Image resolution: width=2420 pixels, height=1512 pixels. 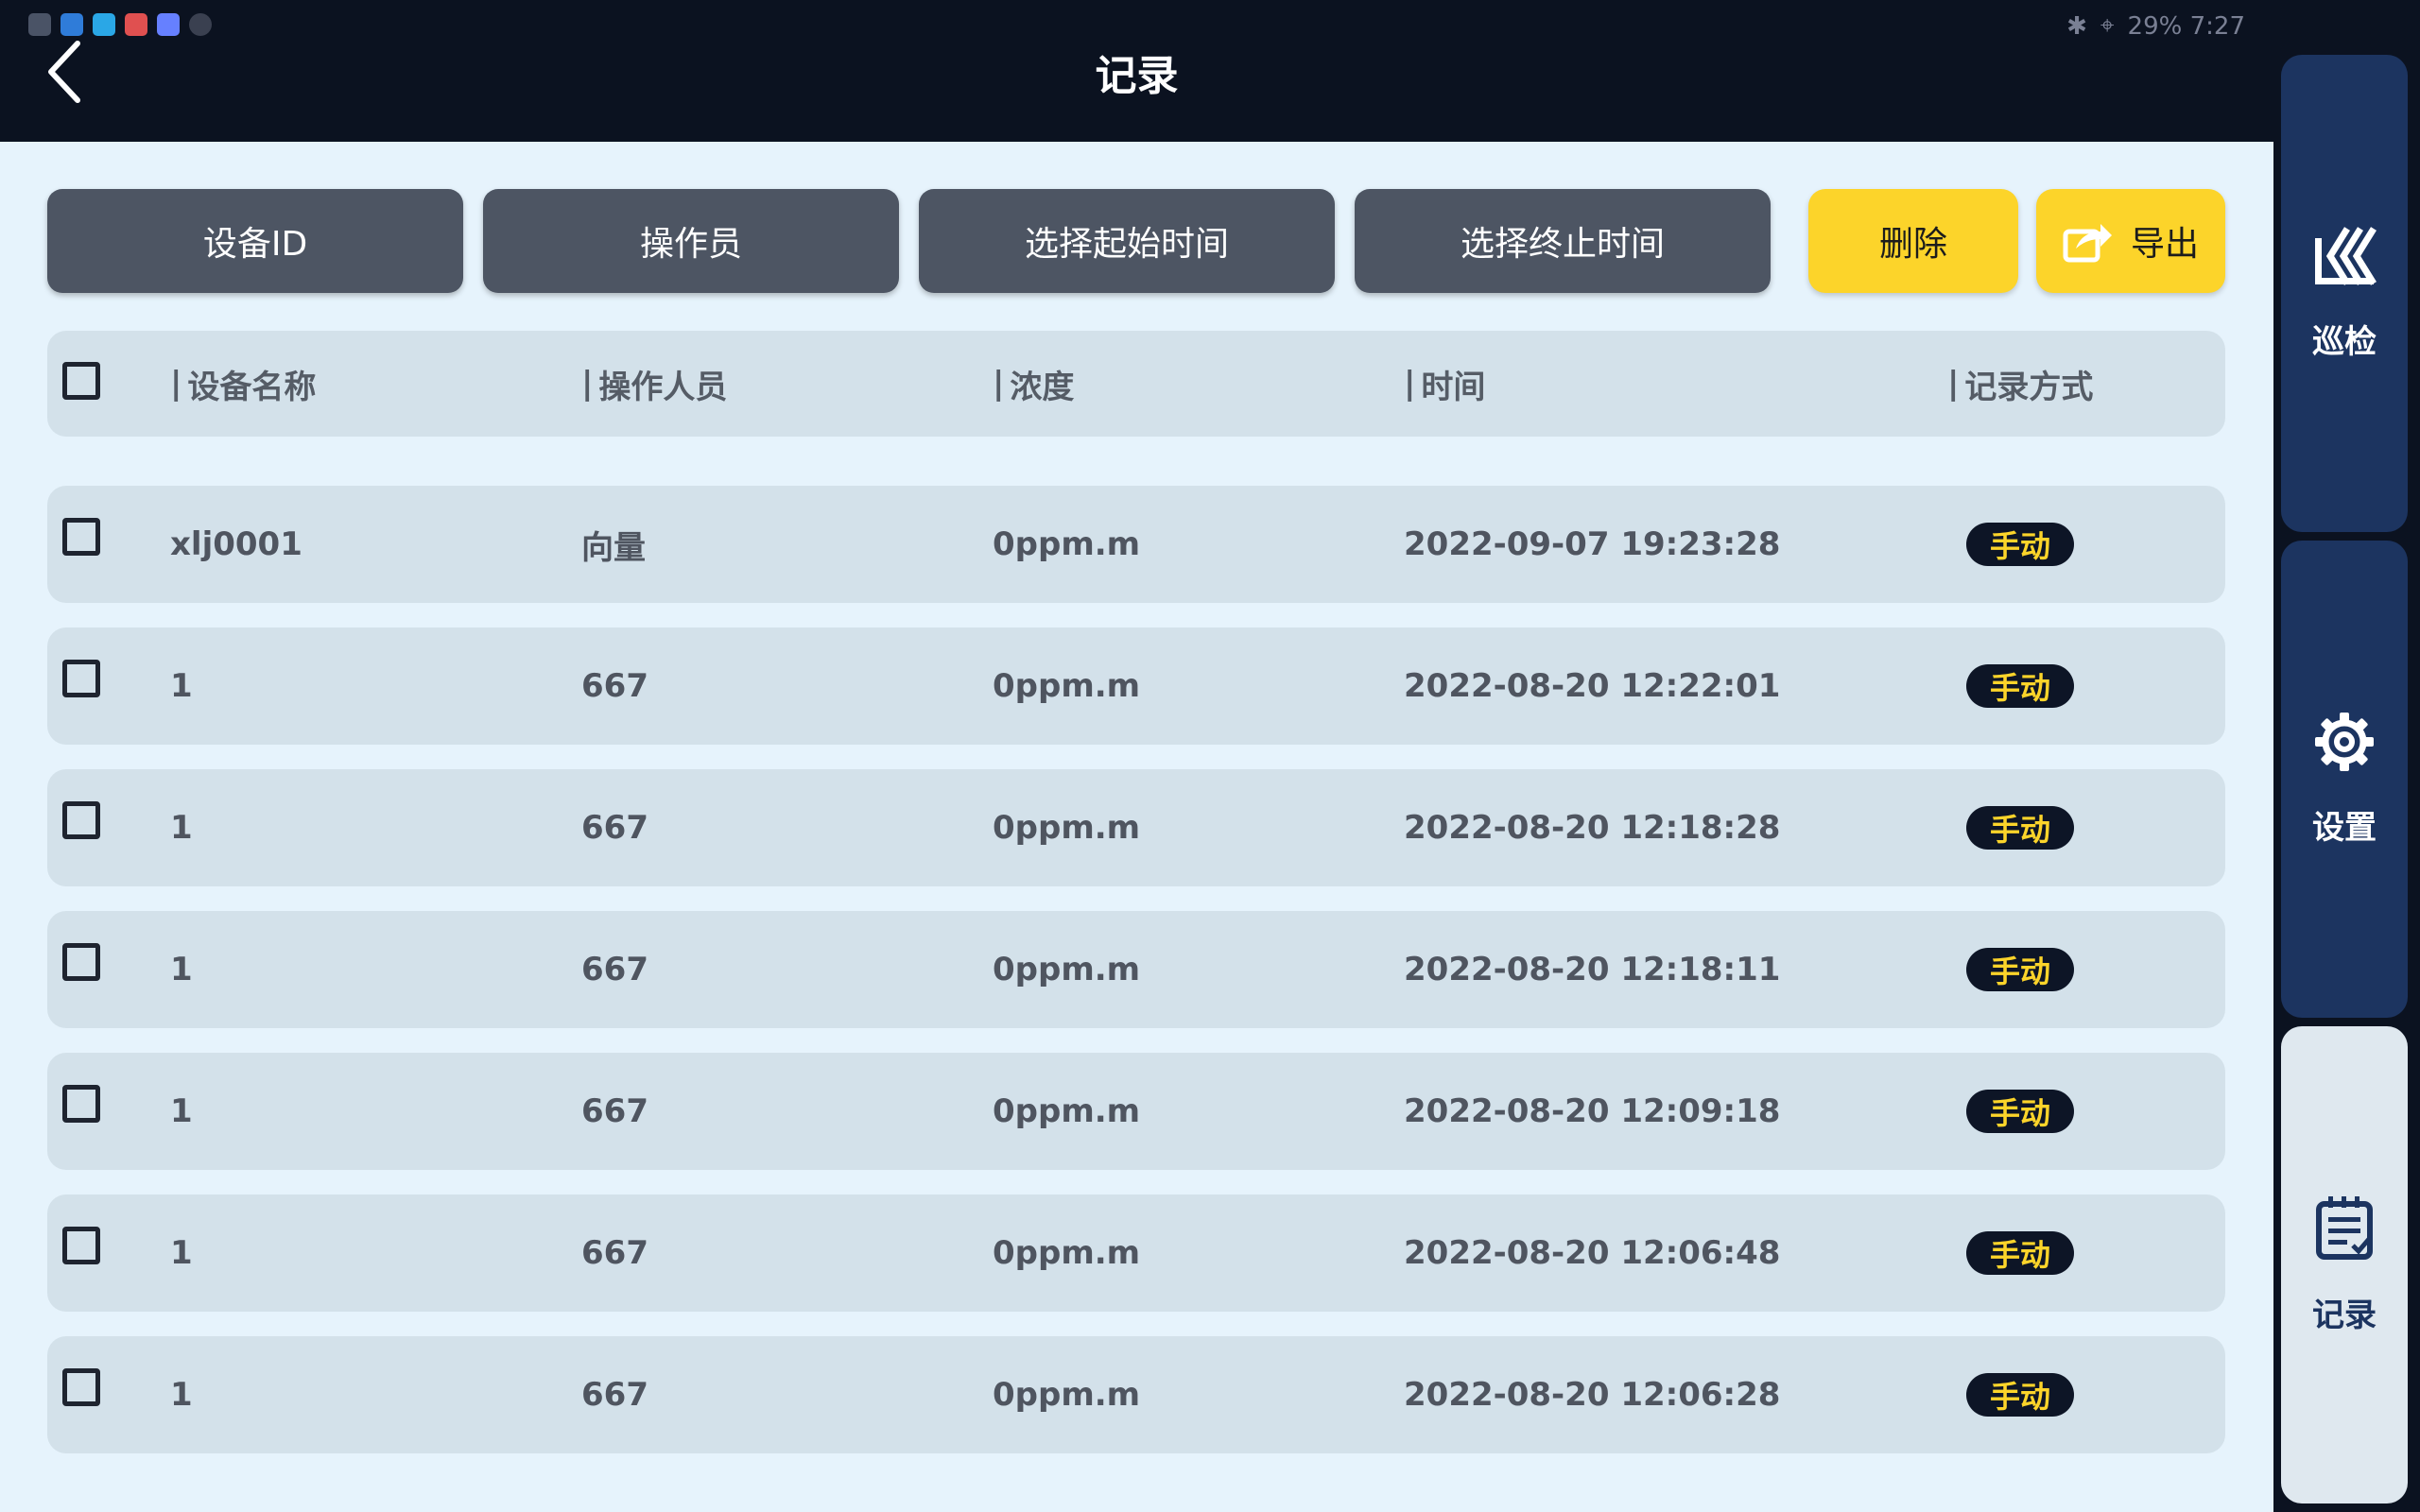 I want to click on store-app-icon, so click(x=136, y=24).